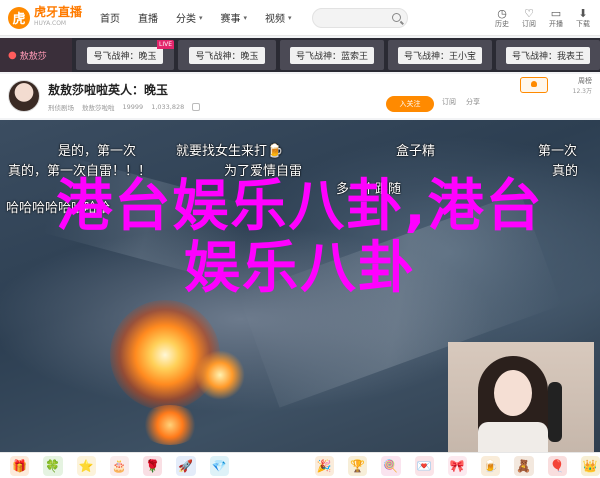 The width and height of the screenshot is (600, 478). Describe the element at coordinates (590, 465) in the screenshot. I see `gift-icon: 👑` at that location.